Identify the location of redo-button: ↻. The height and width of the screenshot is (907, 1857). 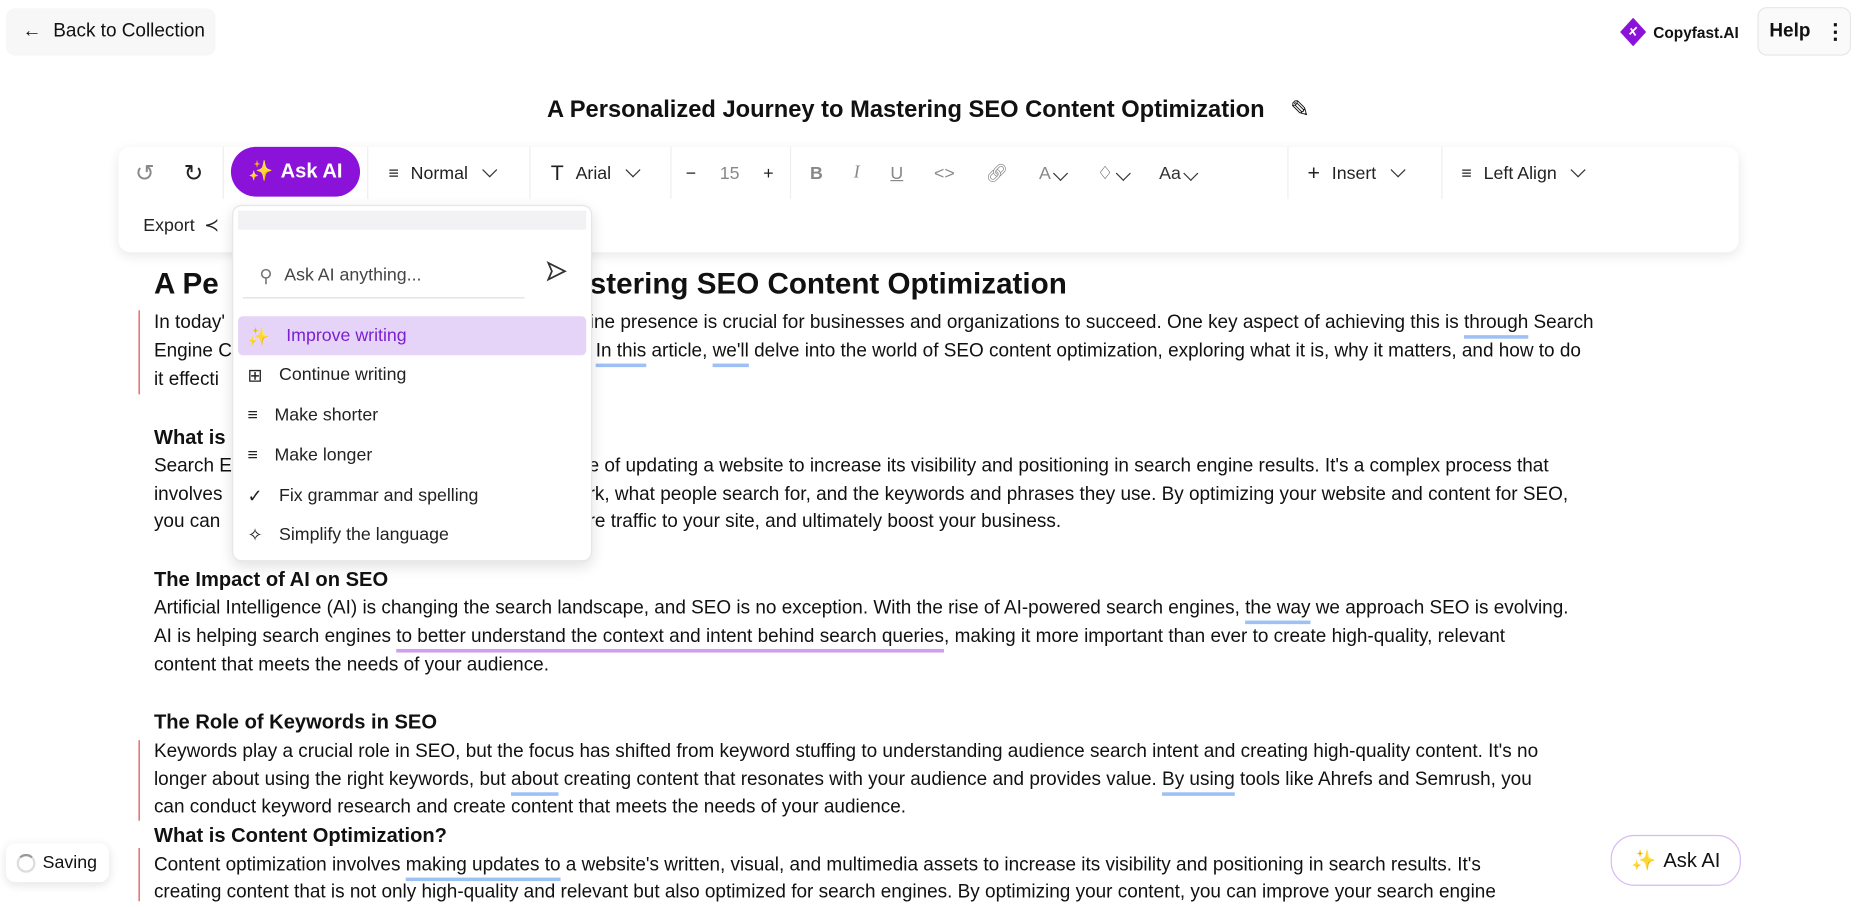
(194, 173).